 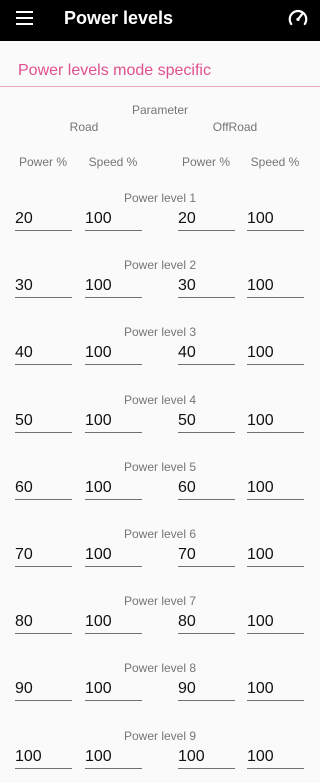 I want to click on section-divider, so click(x=160, y=86).